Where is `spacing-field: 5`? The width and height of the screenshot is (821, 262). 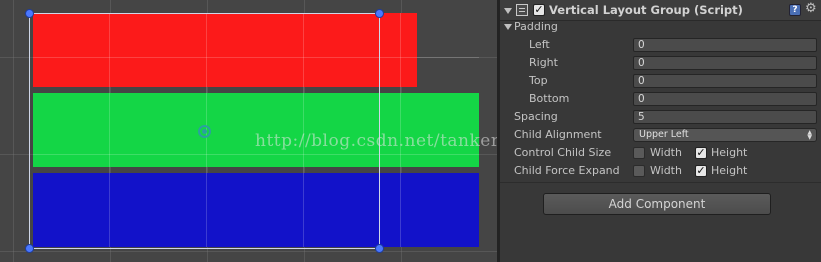 spacing-field: 5 is located at coordinates (725, 117).